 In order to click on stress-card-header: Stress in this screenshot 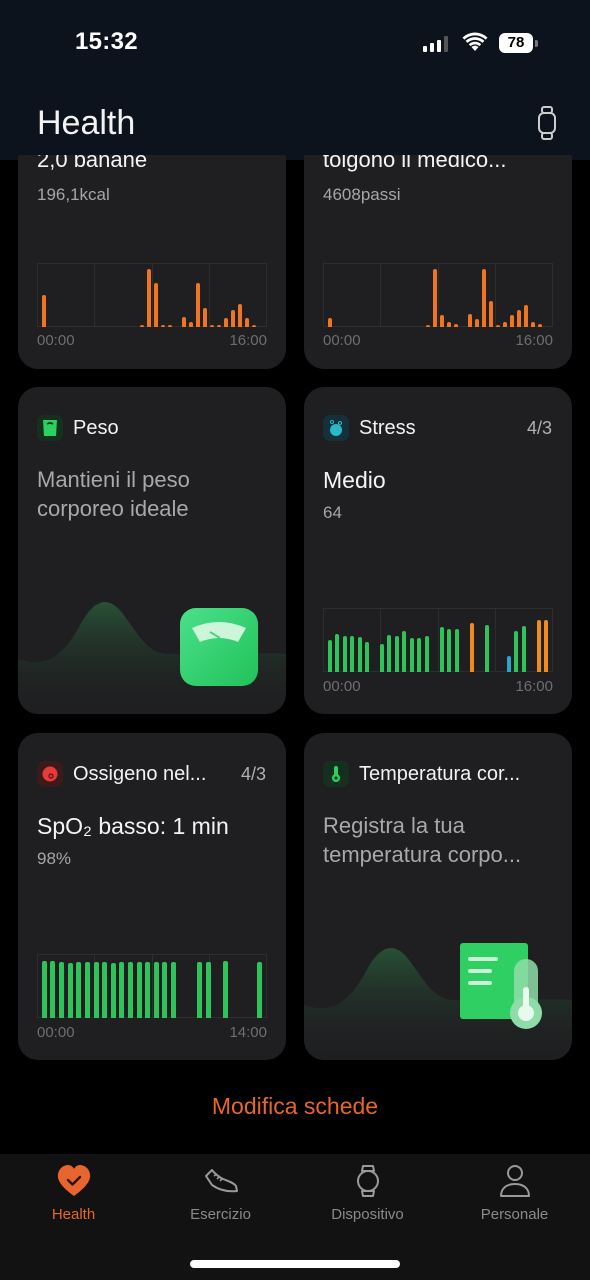, I will do `click(369, 428)`.